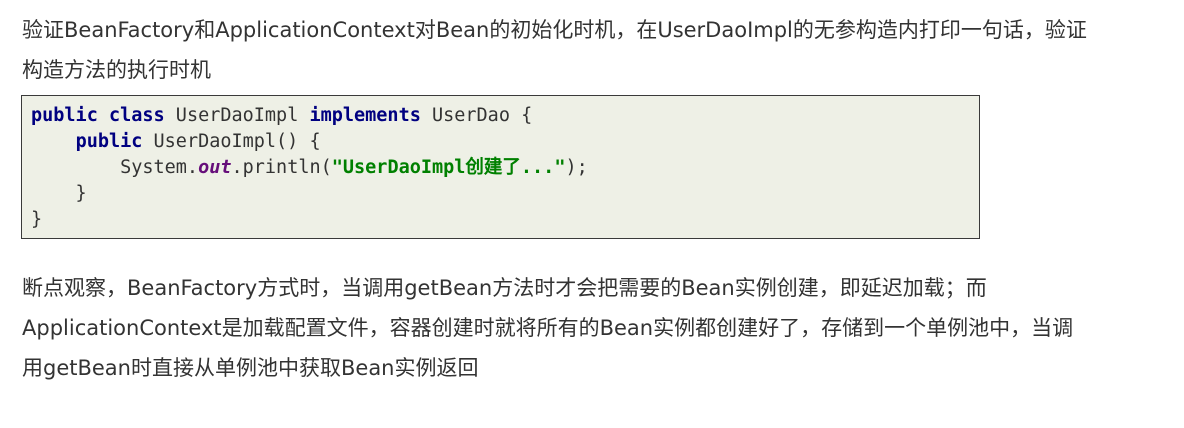  Describe the element at coordinates (237, 115) in the screenshot. I see `class-name: UserDaoImpl` at that location.